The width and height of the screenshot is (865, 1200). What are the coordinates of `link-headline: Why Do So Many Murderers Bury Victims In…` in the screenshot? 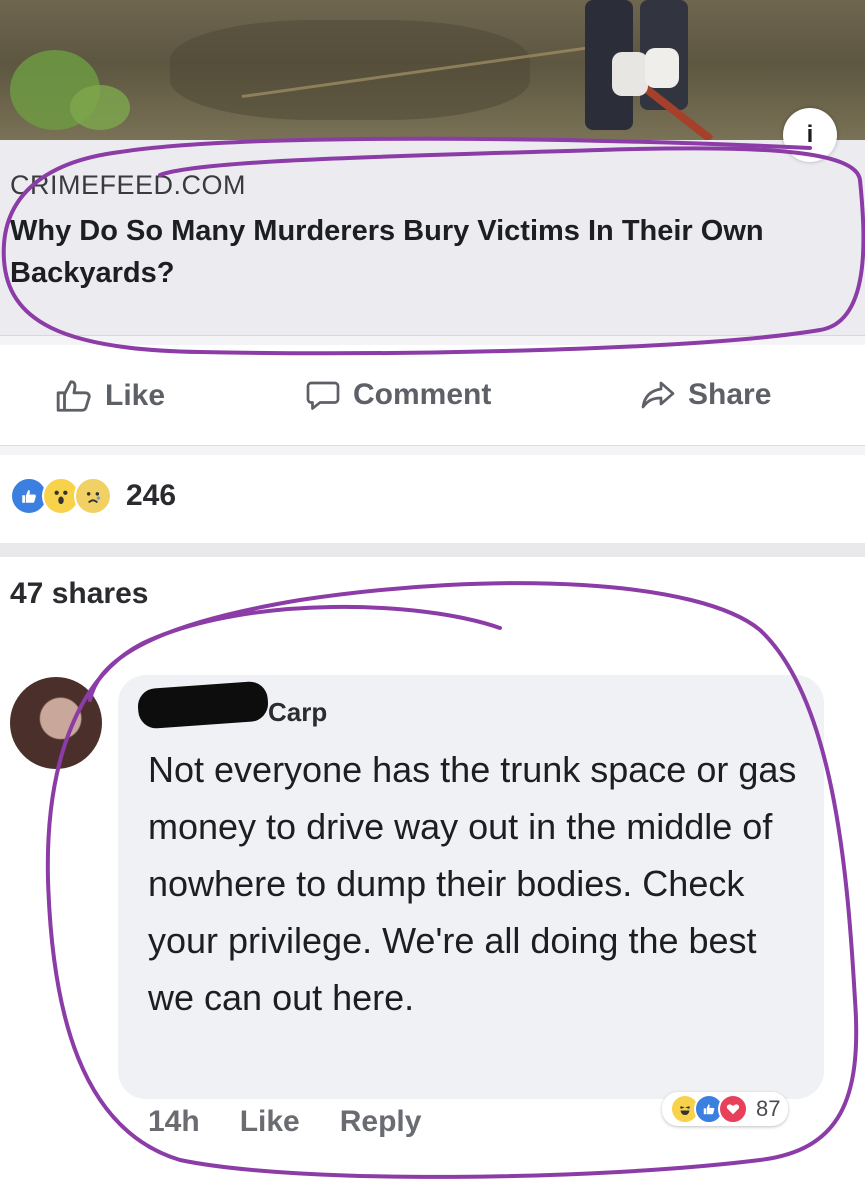 It's located at (430, 252).